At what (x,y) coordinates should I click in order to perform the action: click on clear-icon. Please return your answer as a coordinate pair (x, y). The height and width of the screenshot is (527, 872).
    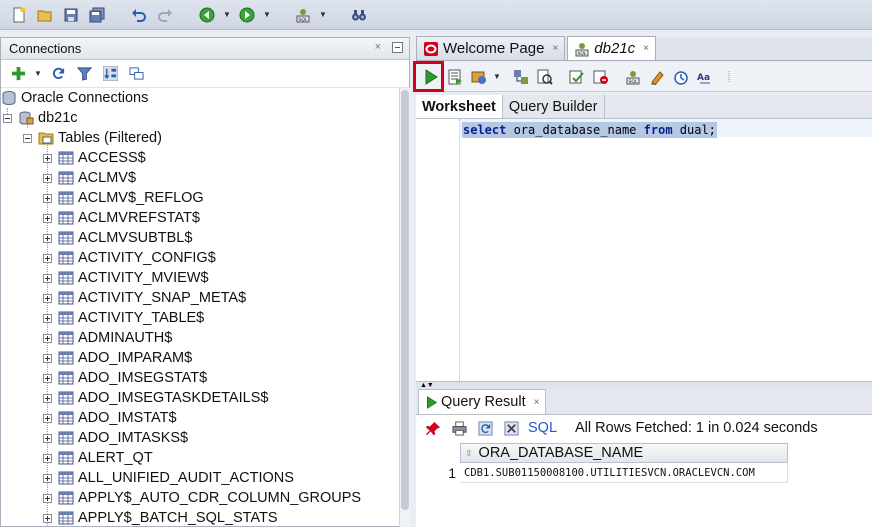
    Looking at the image, I should click on (657, 77).